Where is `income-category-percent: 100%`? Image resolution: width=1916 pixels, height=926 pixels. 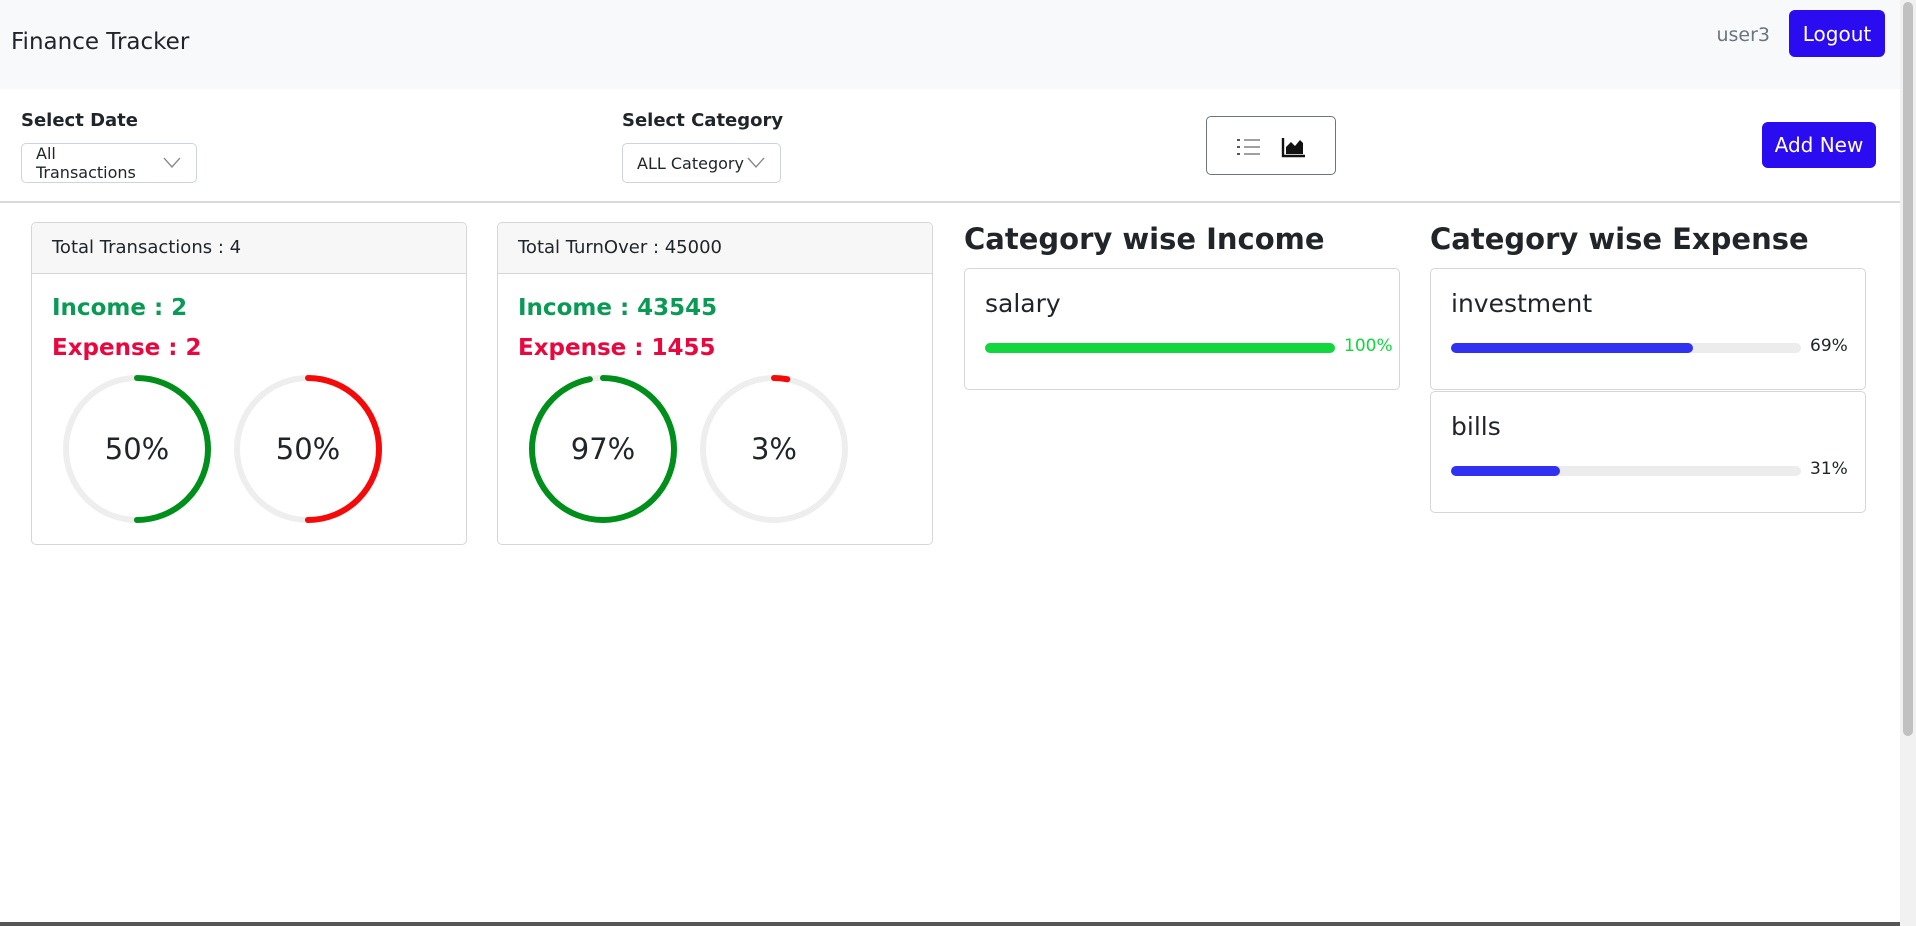
income-category-percent: 100% is located at coordinates (1368, 346).